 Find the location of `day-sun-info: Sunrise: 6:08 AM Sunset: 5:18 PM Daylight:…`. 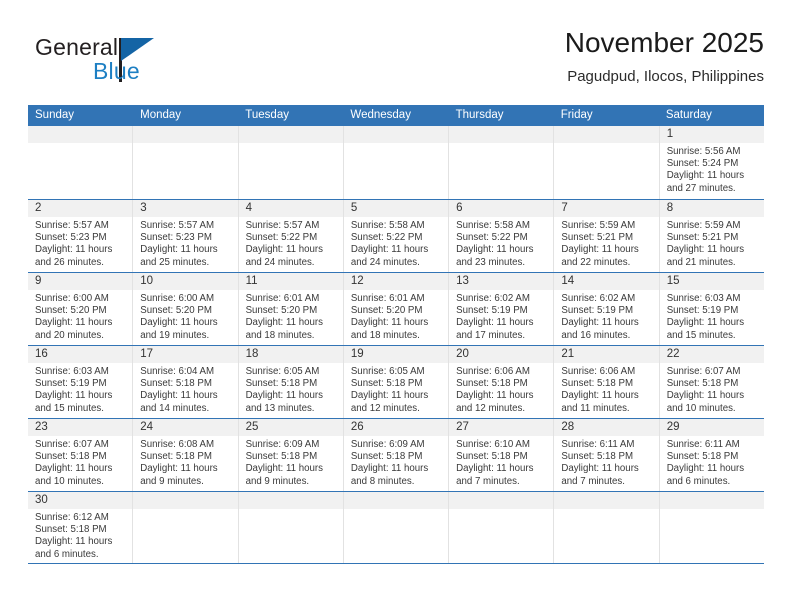

day-sun-info: Sunrise: 6:08 AM Sunset: 5:18 PM Daylight:… is located at coordinates (185, 462).